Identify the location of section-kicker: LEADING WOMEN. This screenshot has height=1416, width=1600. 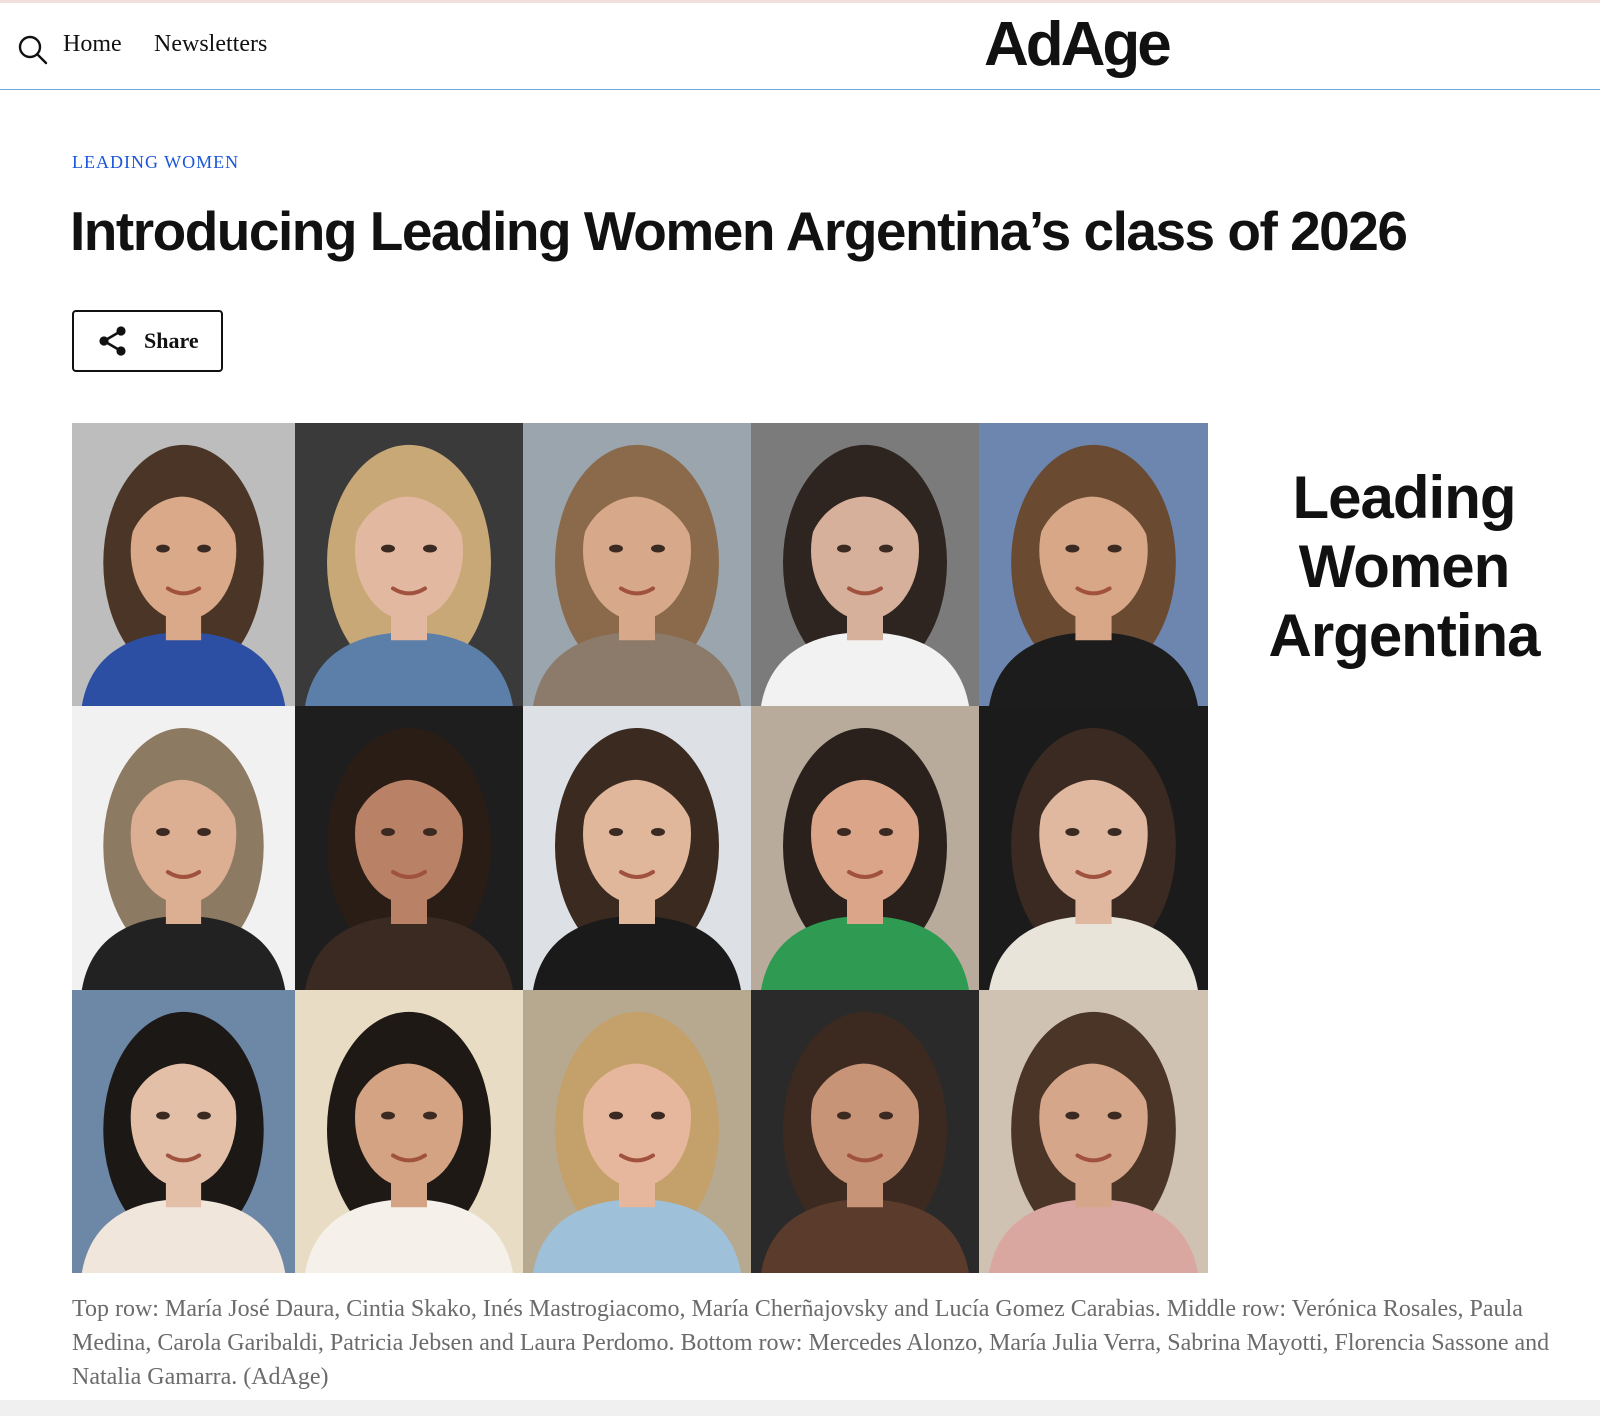
(155, 162).